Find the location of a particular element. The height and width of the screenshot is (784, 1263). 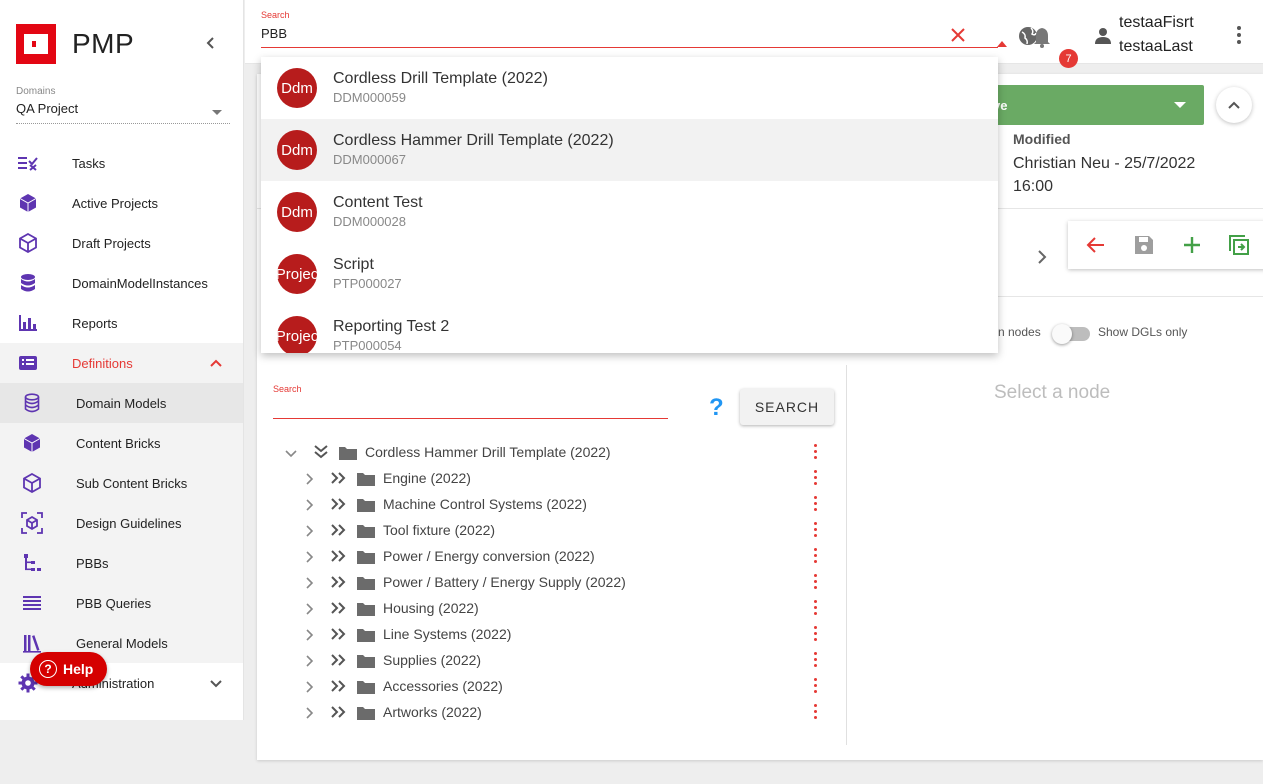

sidebar-item-pbbs: PBBs is located at coordinates (121, 563).